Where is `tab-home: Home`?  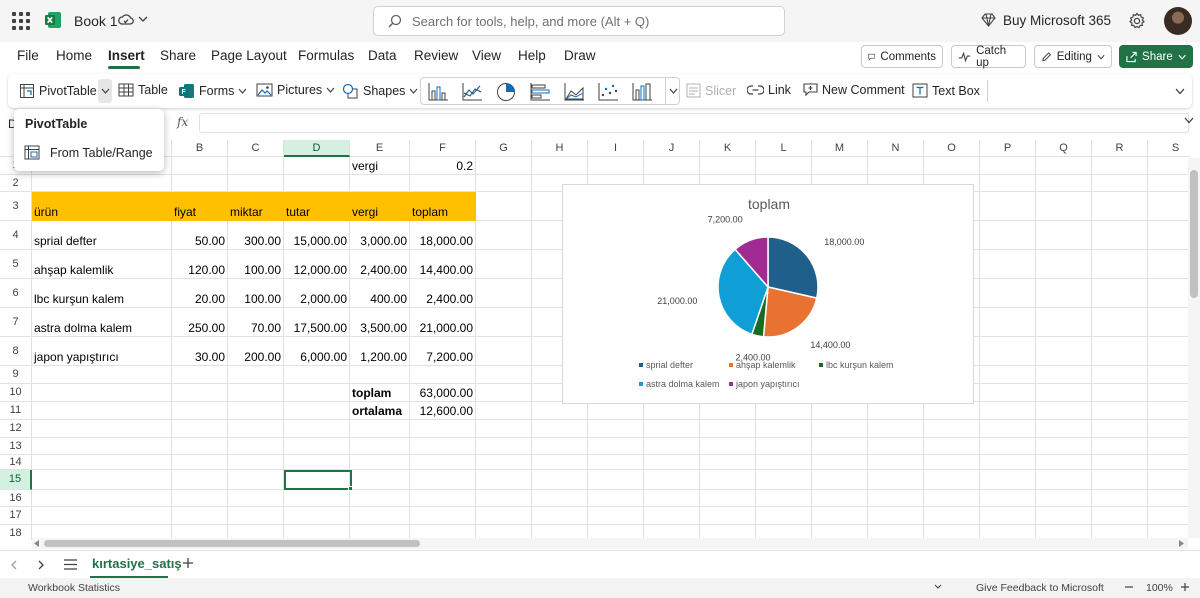 tab-home: Home is located at coordinates (74, 55).